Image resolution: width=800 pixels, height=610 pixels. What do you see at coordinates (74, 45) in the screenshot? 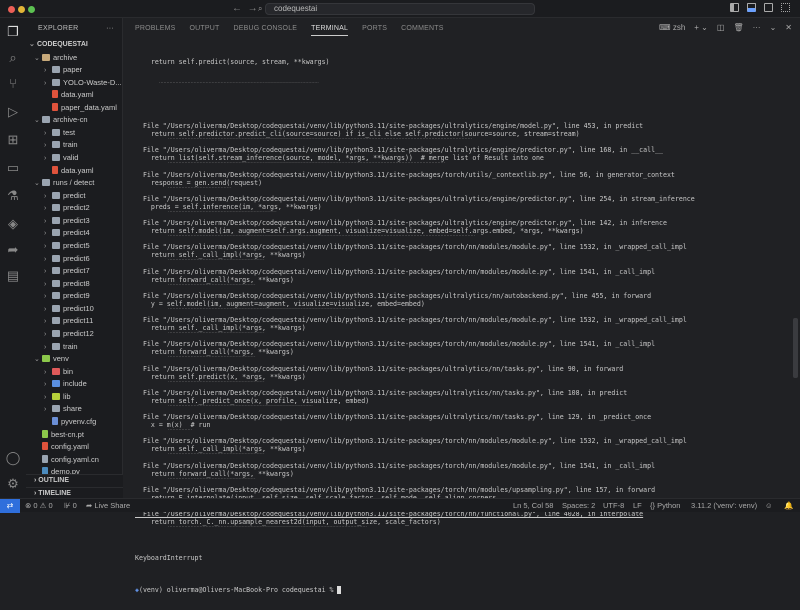
I see `workspace-root: ⌄ CODEQUESTAI` at bounding box center [74, 45].